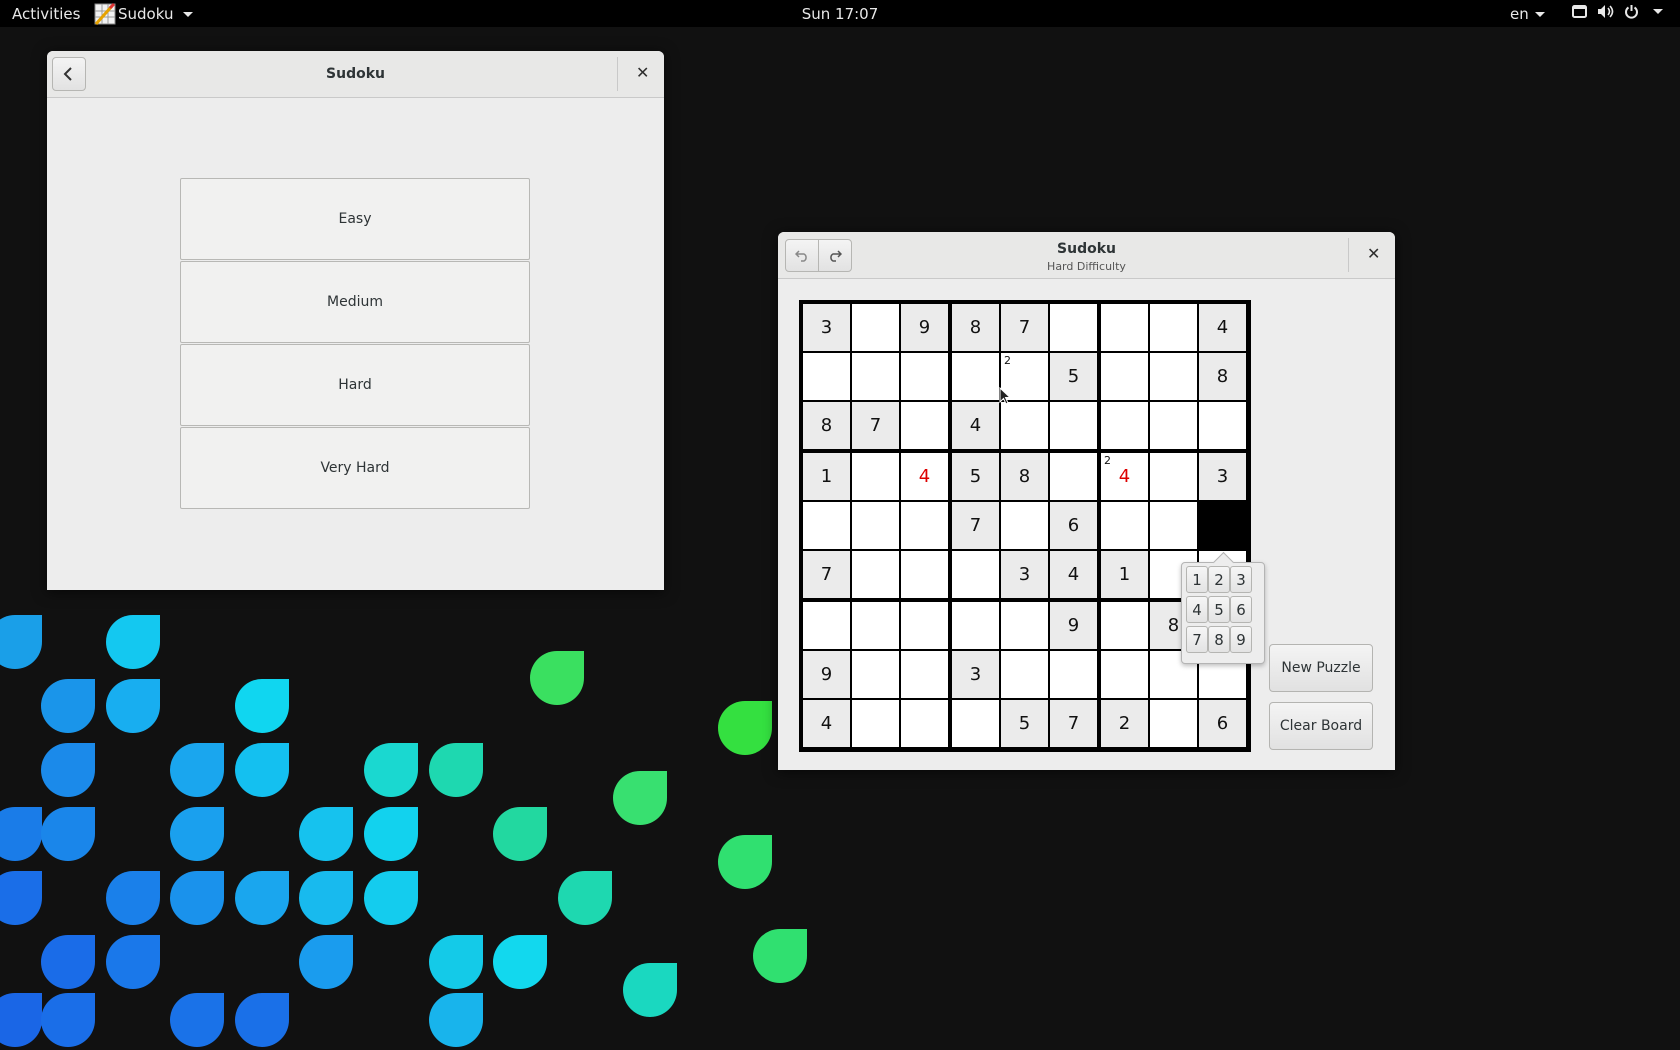 This screenshot has width=1680, height=1050. Describe the element at coordinates (1197, 639) in the screenshot. I see `number-button: 7` at that location.